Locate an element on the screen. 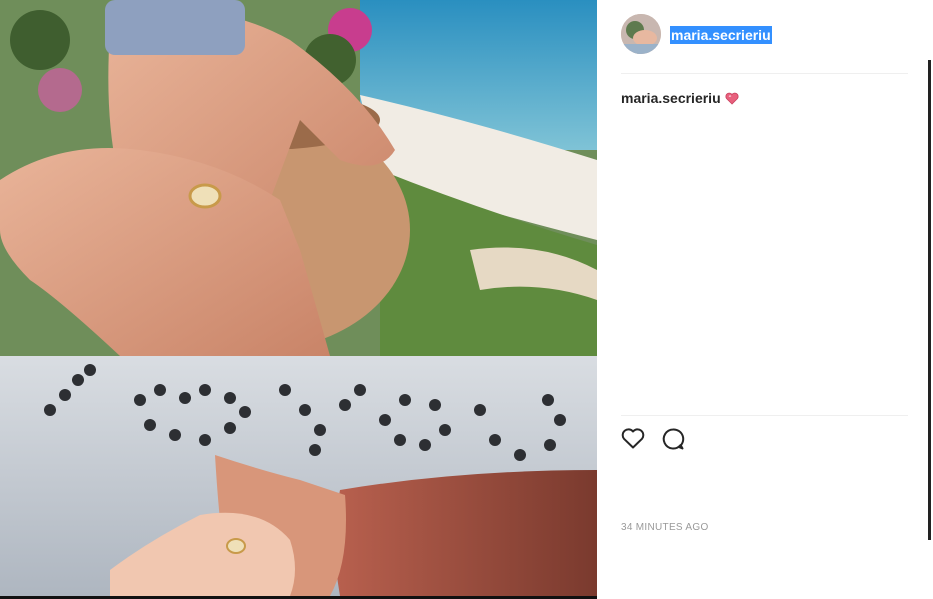 This screenshot has width=933, height=599. post-caption: maria.secrieriu is located at coordinates (680, 99).